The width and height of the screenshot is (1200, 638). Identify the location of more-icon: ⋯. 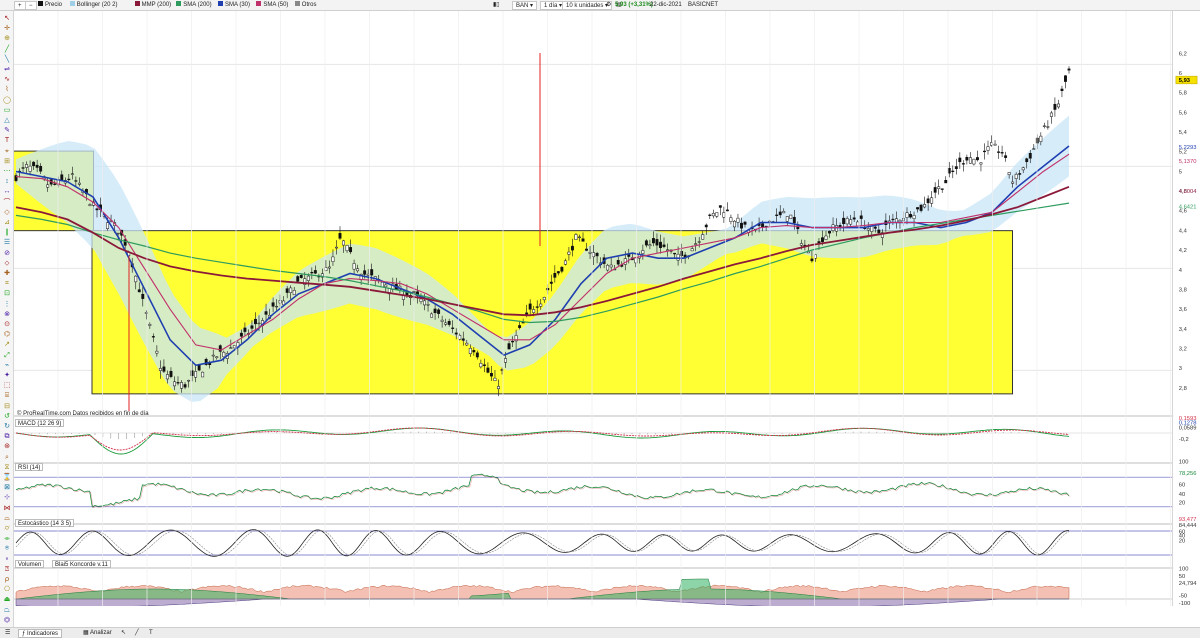
(7, 172).